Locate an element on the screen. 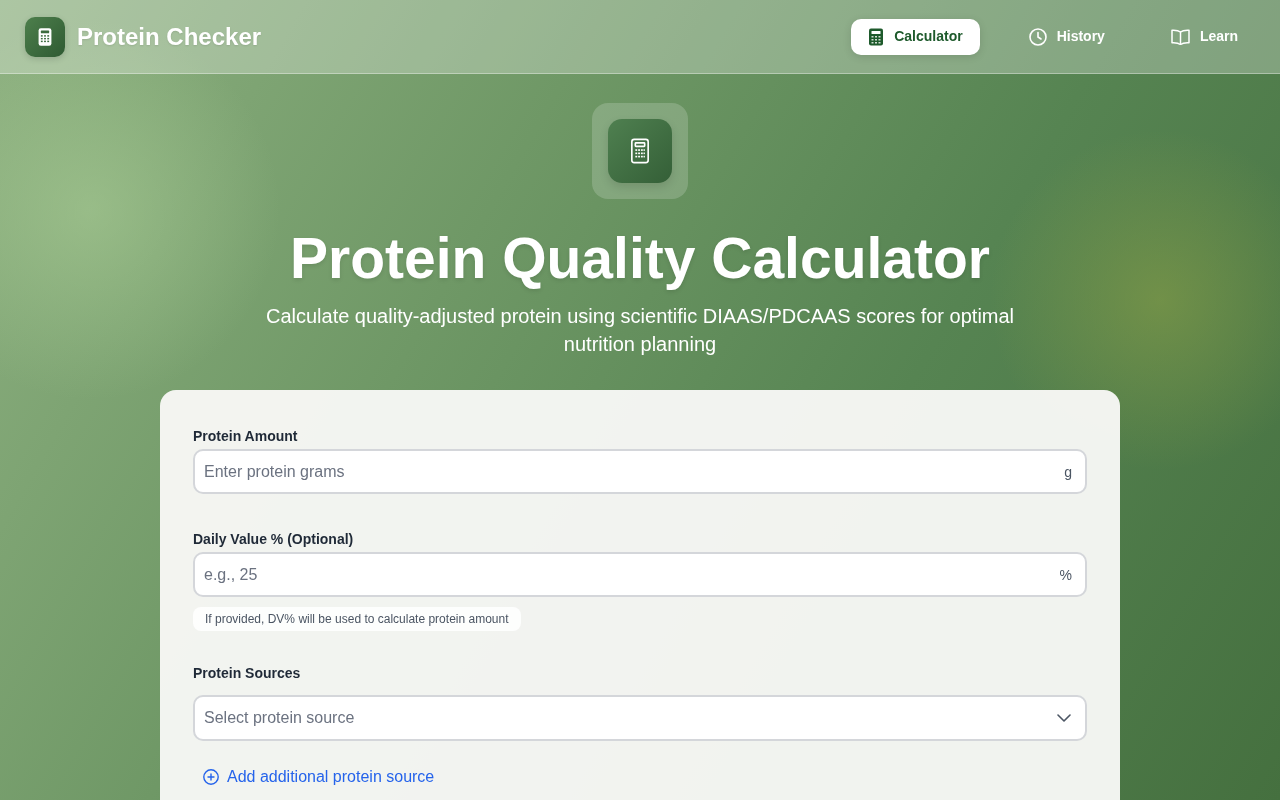  field-label: Protein Sources is located at coordinates (247, 673).